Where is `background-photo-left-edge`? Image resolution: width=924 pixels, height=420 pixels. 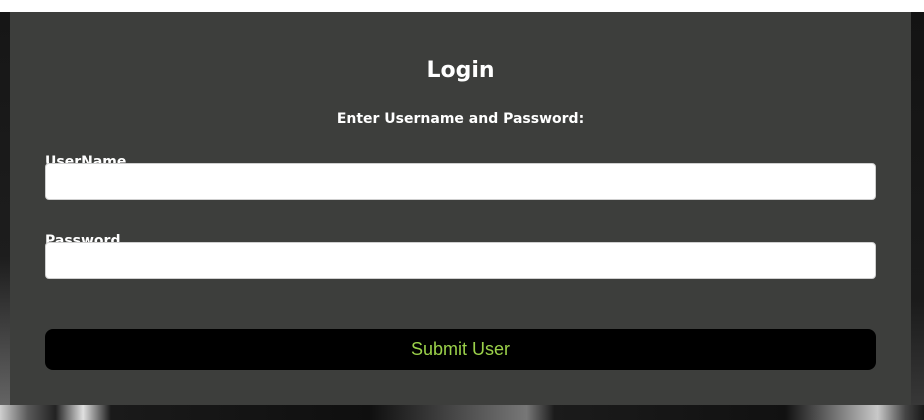 background-photo-left-edge is located at coordinates (5, 216).